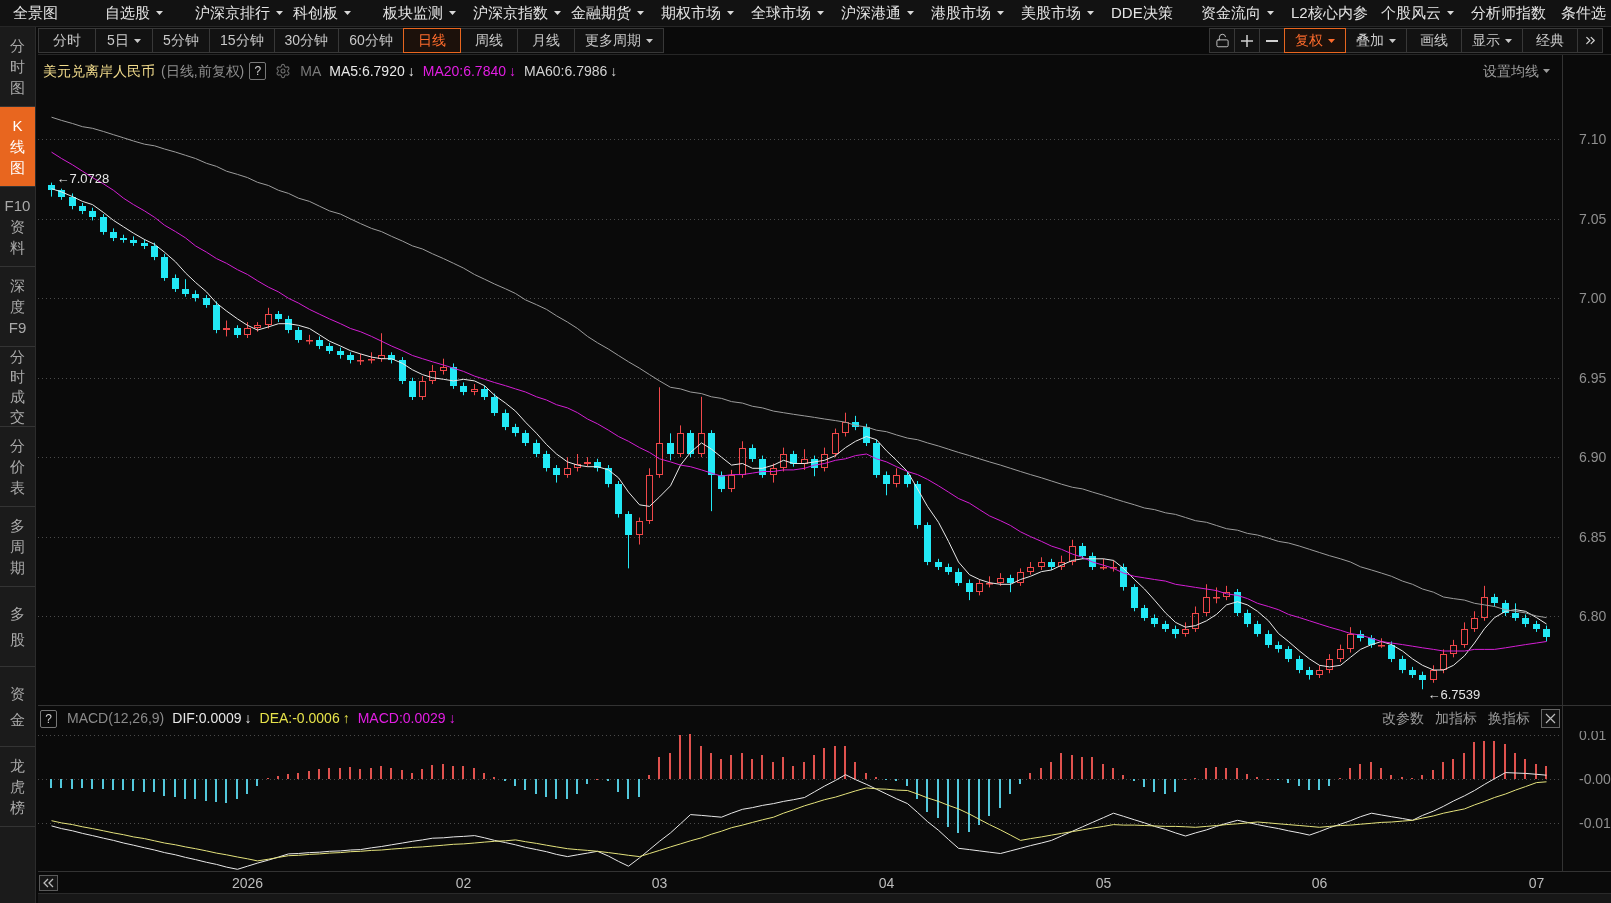 This screenshot has height=903, width=1611. Describe the element at coordinates (1550, 40) in the screenshot. I see `toolbar-button: 经典` at that location.